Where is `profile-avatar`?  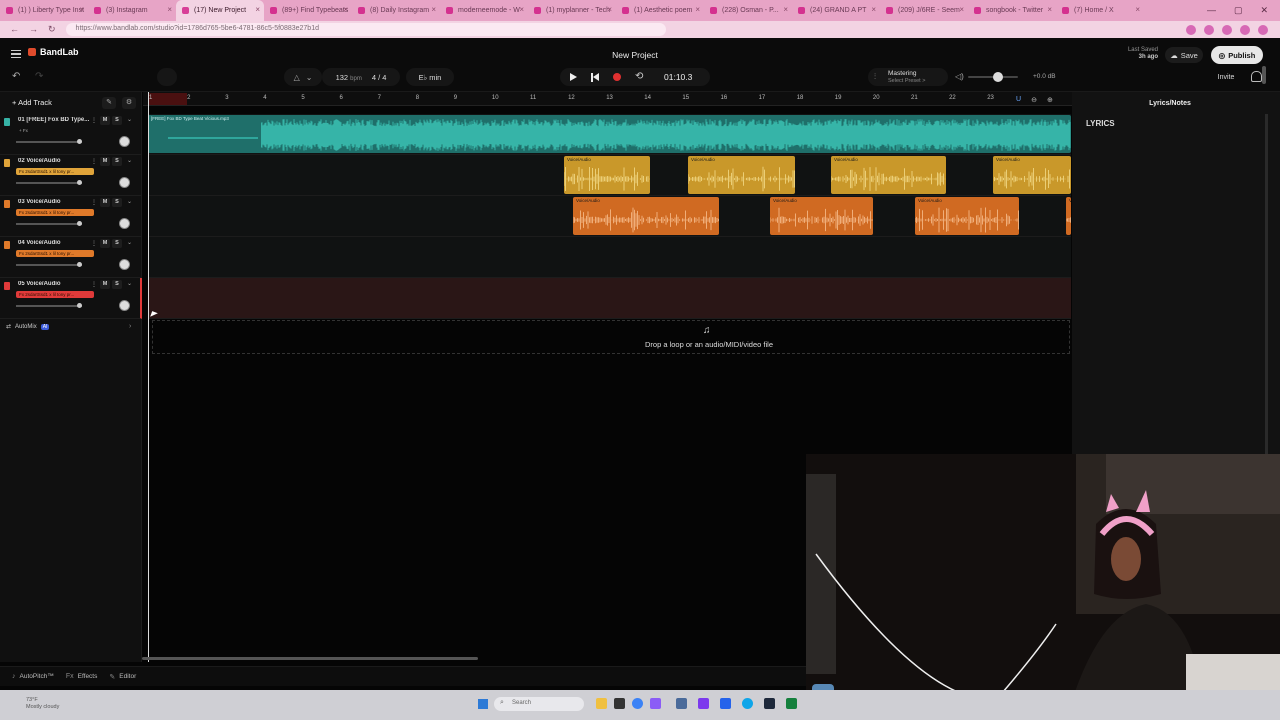 profile-avatar is located at coordinates (1263, 29).